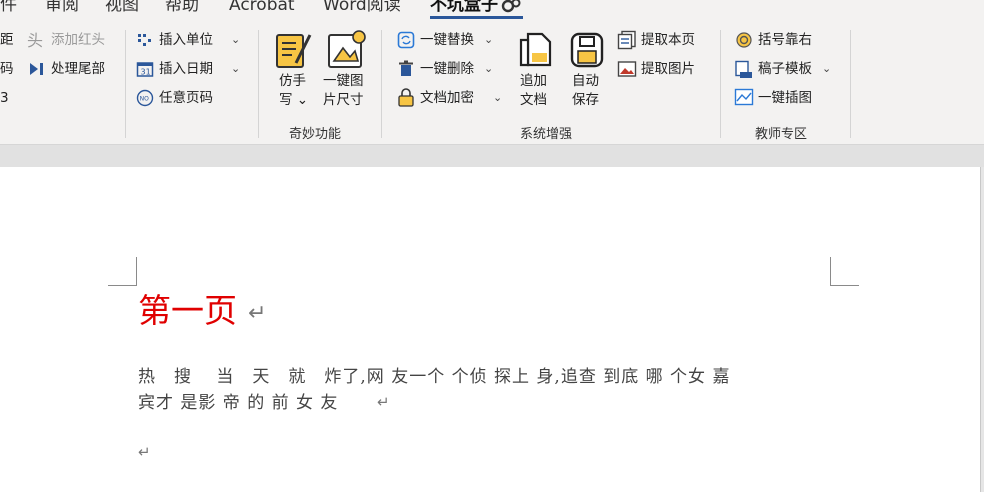 The height and width of the screenshot is (492, 984). Describe the element at coordinates (744, 97) in the screenshot. I see `insert-image-icon` at that location.